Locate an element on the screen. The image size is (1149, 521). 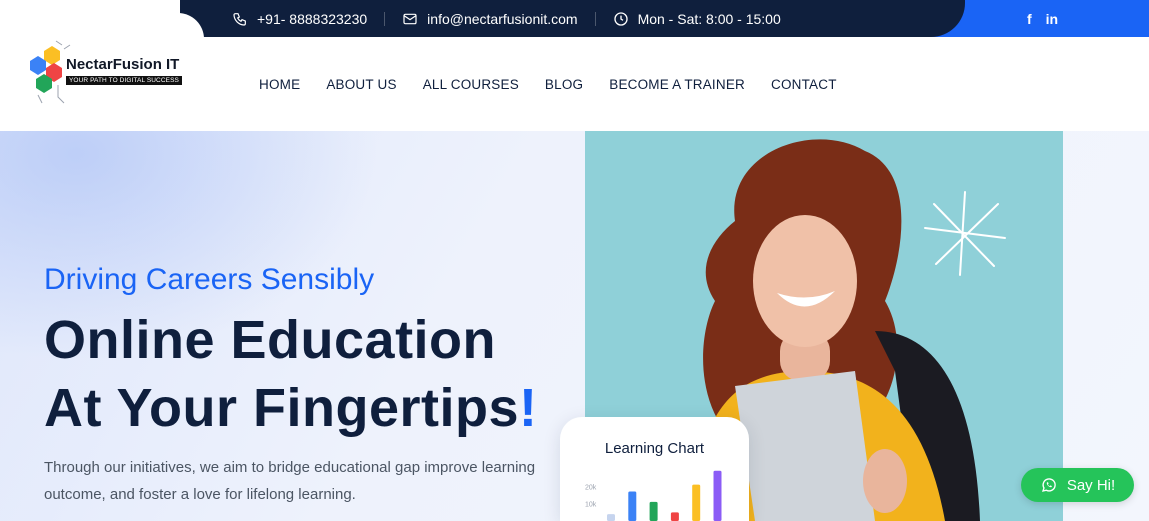
facebook-icon: f is located at coordinates (1029, 19).